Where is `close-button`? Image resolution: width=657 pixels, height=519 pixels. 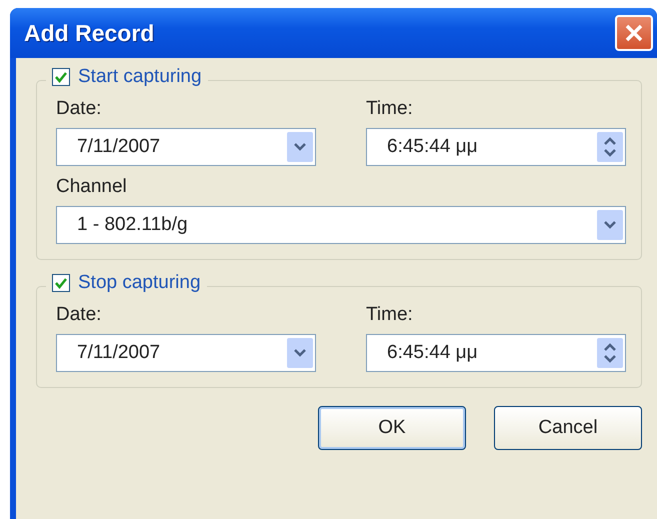
close-button is located at coordinates (634, 33).